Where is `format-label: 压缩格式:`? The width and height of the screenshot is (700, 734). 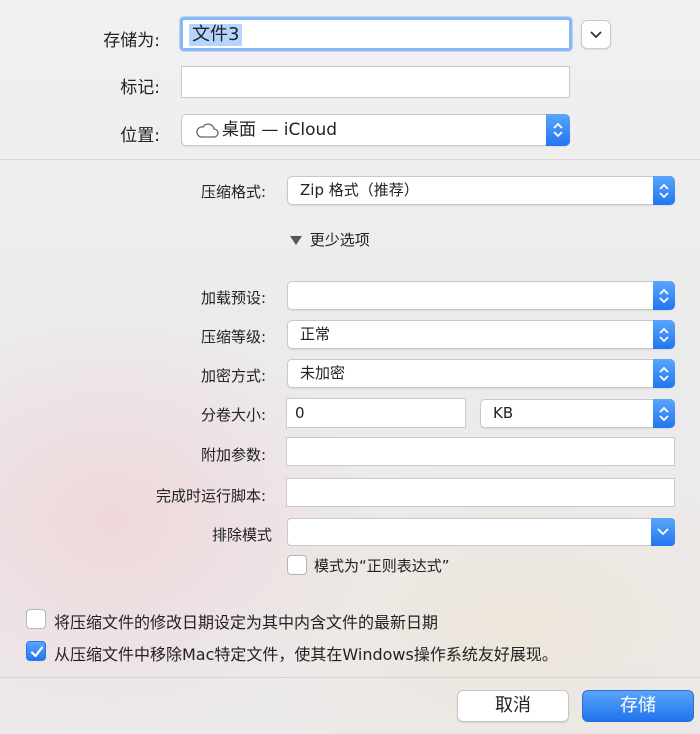
format-label: 压缩格式: is located at coordinates (233, 192).